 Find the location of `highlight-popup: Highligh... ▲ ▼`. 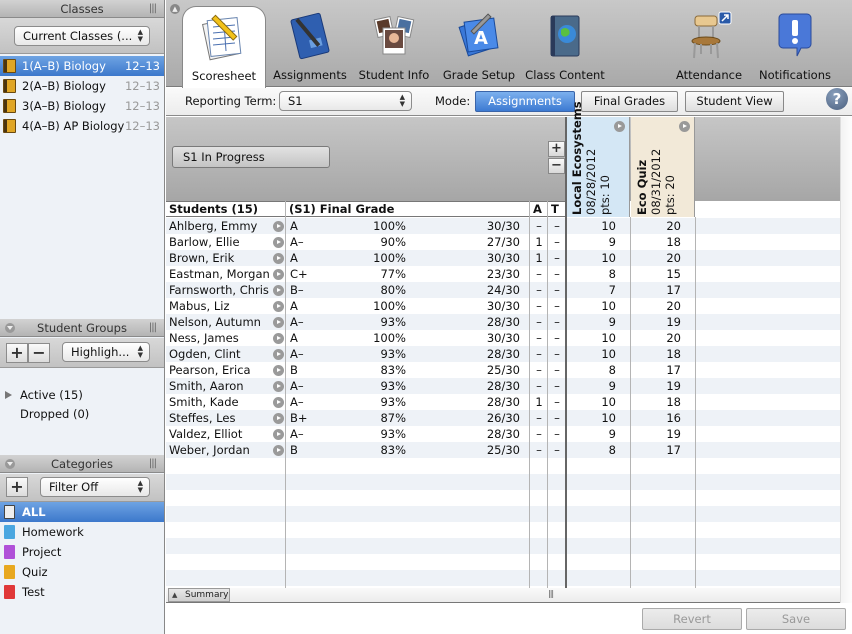

highlight-popup: Highligh... ▲ ▼ is located at coordinates (106, 352).